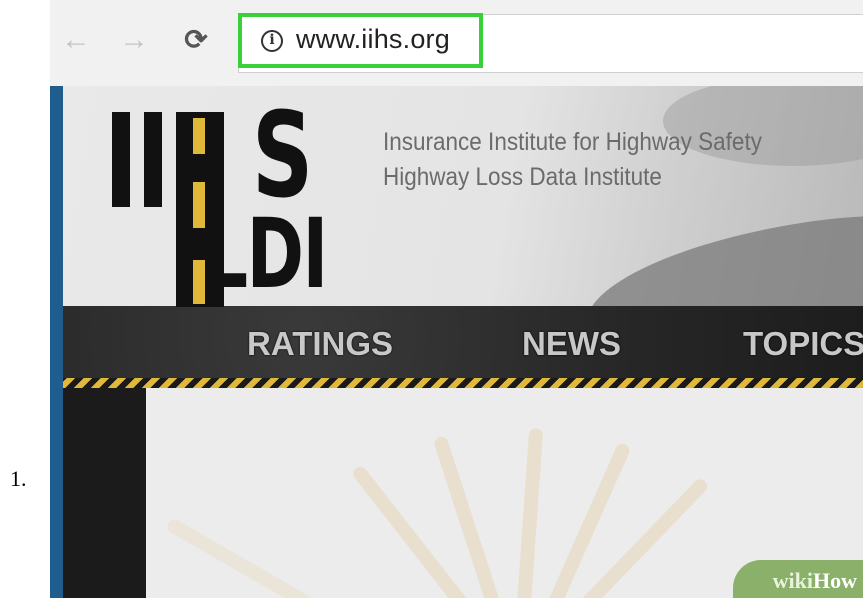 The height and width of the screenshot is (598, 863). Describe the element at coordinates (199, 136) in the screenshot. I see `logo-dash` at that location.